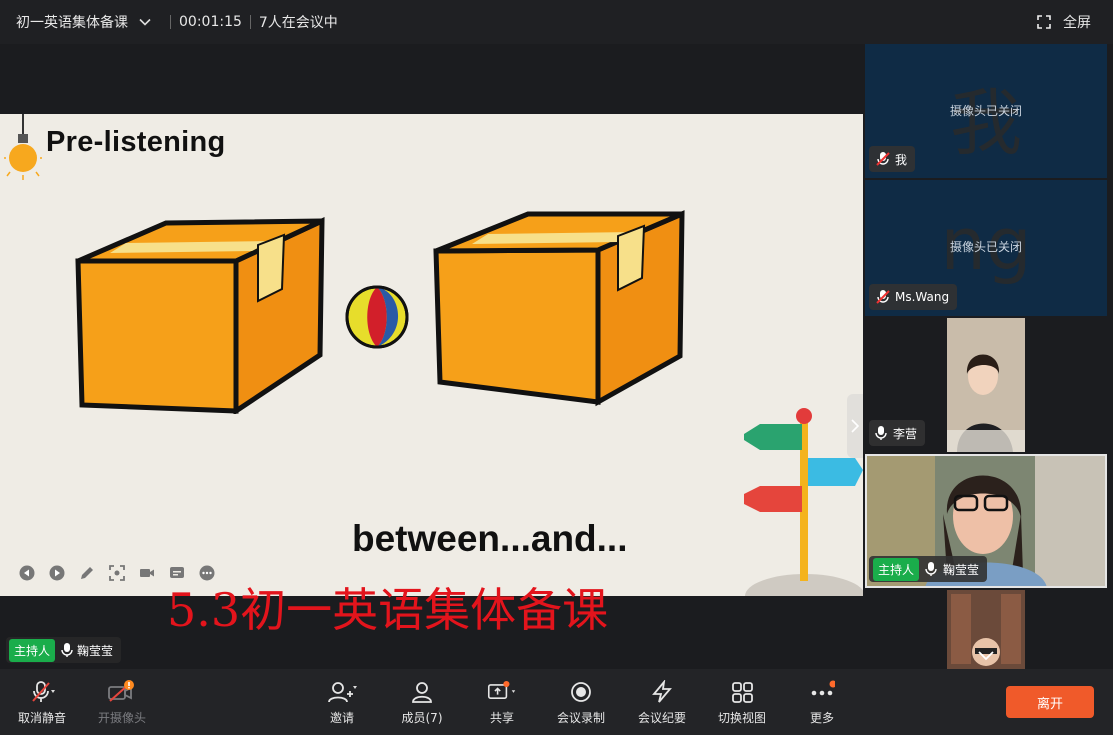 The height and width of the screenshot is (735, 1113). Describe the element at coordinates (41, 717) in the screenshot. I see `unmute-label: 取消静音` at that location.